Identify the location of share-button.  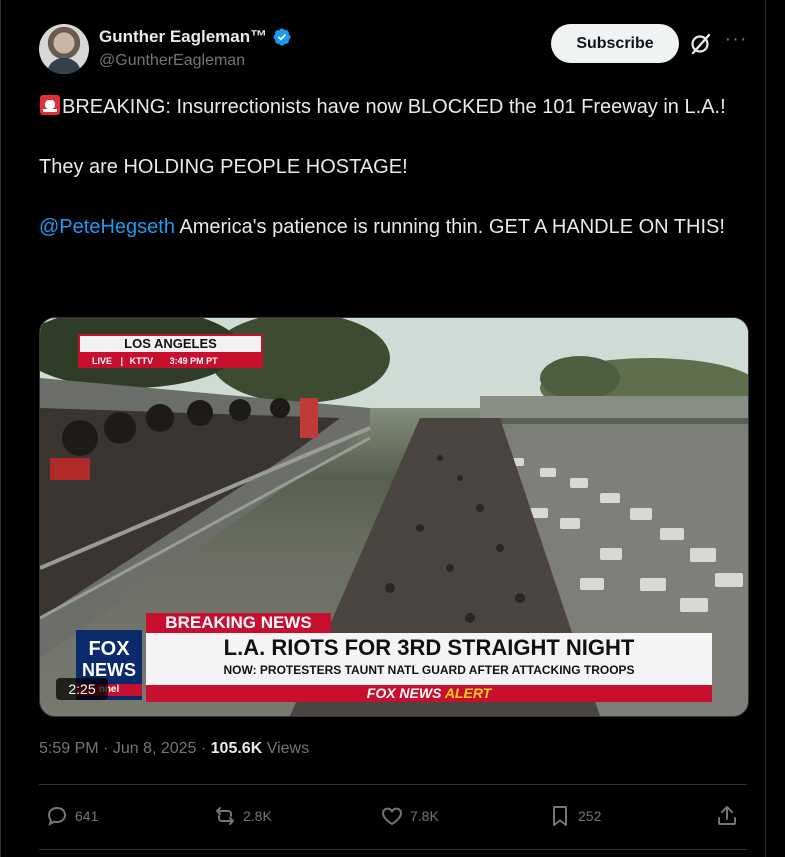
(727, 816).